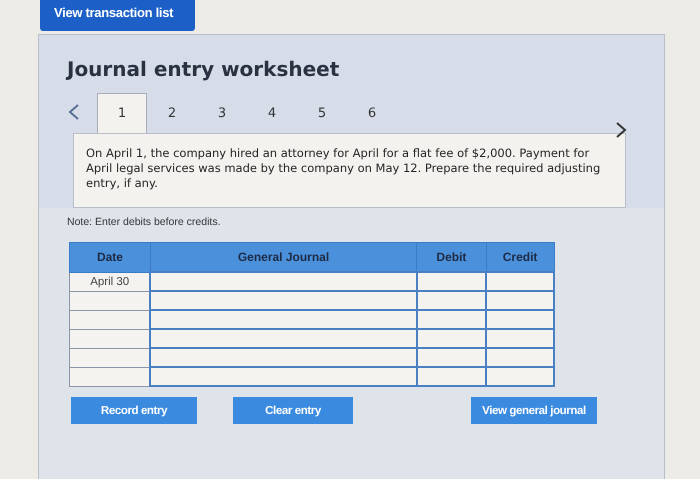 This screenshot has width=700, height=479. Describe the element at coordinates (293, 410) in the screenshot. I see `action-button: Clear entry` at that location.